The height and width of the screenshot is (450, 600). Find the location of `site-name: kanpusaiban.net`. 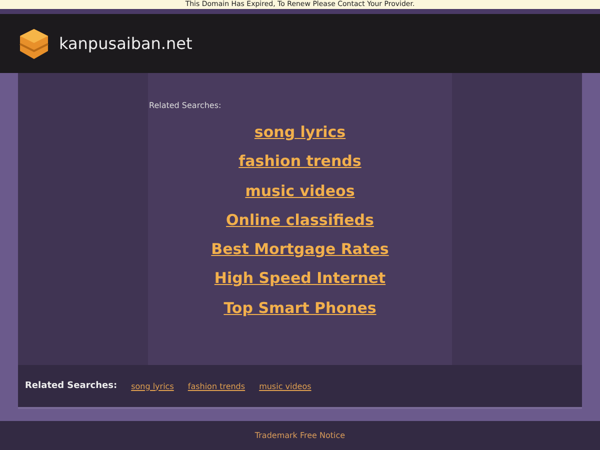

site-name: kanpusaiban.net is located at coordinates (125, 43).